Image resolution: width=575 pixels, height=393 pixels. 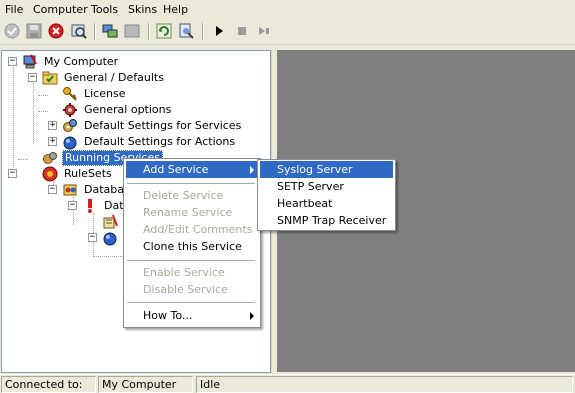 What do you see at coordinates (132, 31) in the screenshot?
I see `window-icon` at bounding box center [132, 31].